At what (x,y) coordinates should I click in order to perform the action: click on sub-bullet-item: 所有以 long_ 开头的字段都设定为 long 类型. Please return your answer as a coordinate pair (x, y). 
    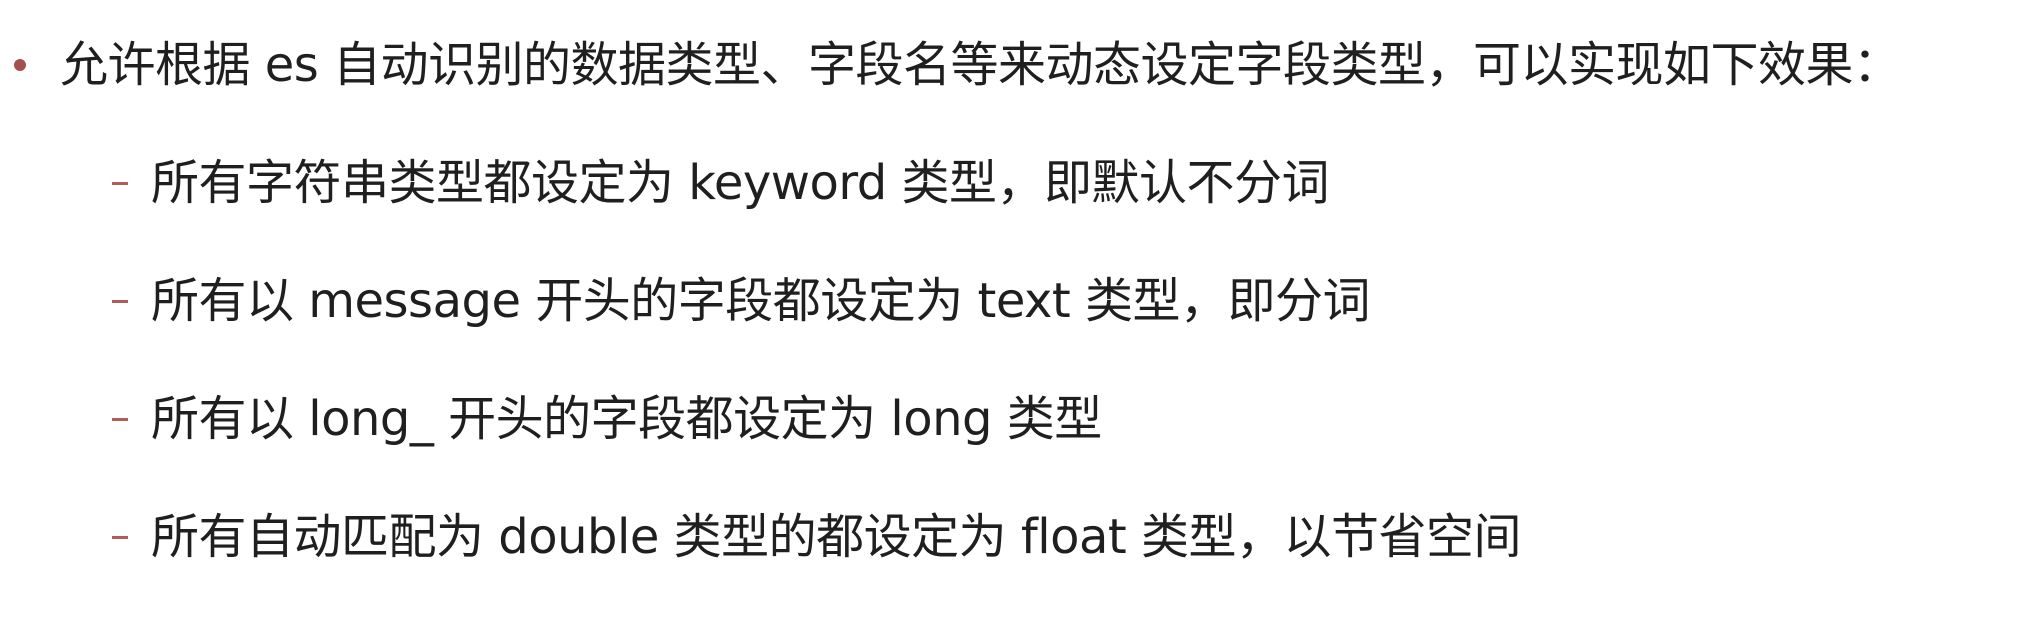
    Looking at the image, I should click on (816, 419).